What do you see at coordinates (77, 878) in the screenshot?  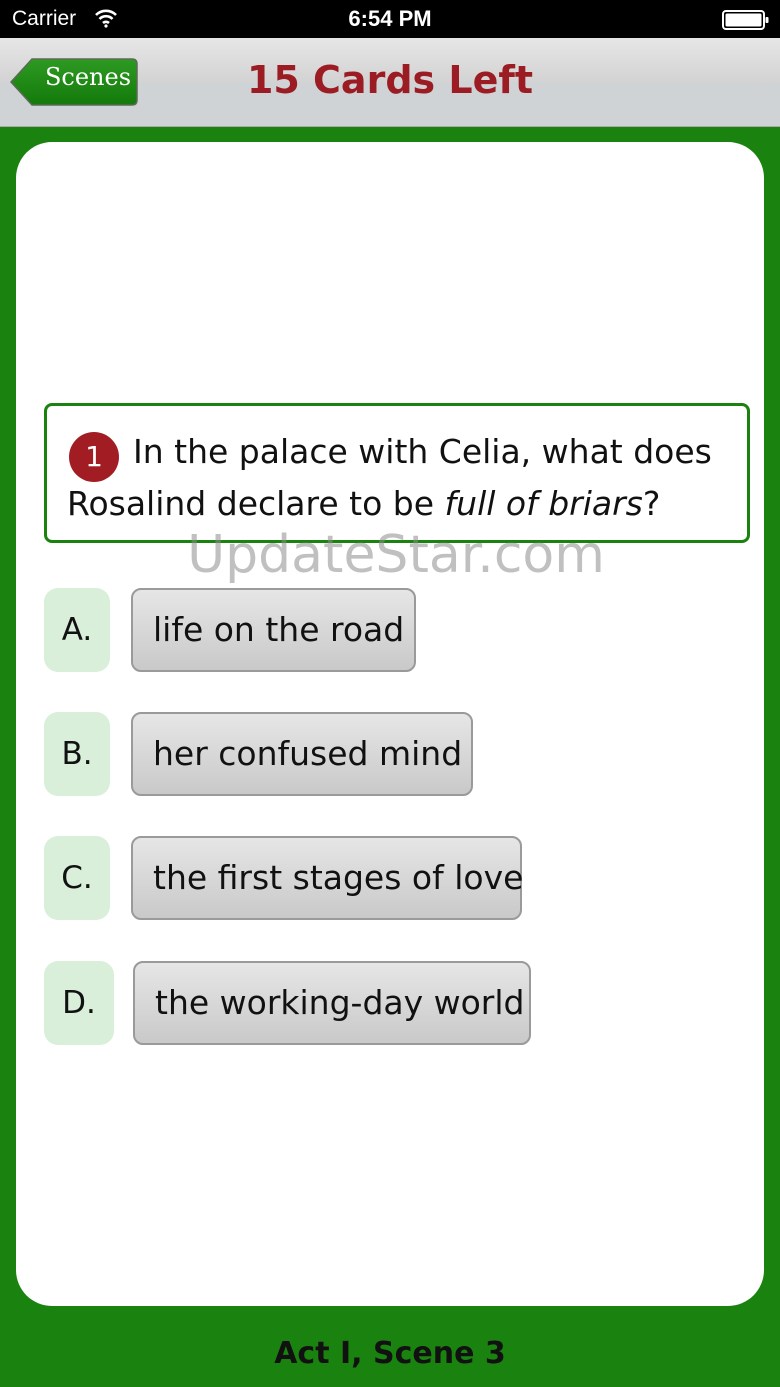 I see `option-c-letter: C.` at bounding box center [77, 878].